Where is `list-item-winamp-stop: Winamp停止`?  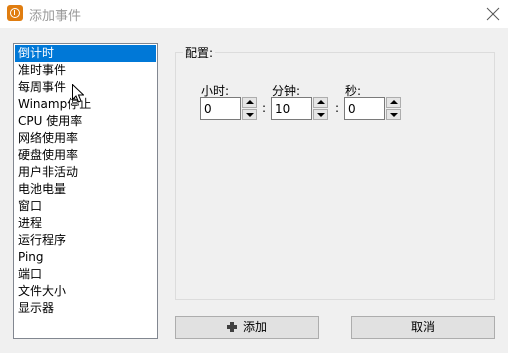
list-item-winamp-stop: Winamp停止 is located at coordinates (85, 104).